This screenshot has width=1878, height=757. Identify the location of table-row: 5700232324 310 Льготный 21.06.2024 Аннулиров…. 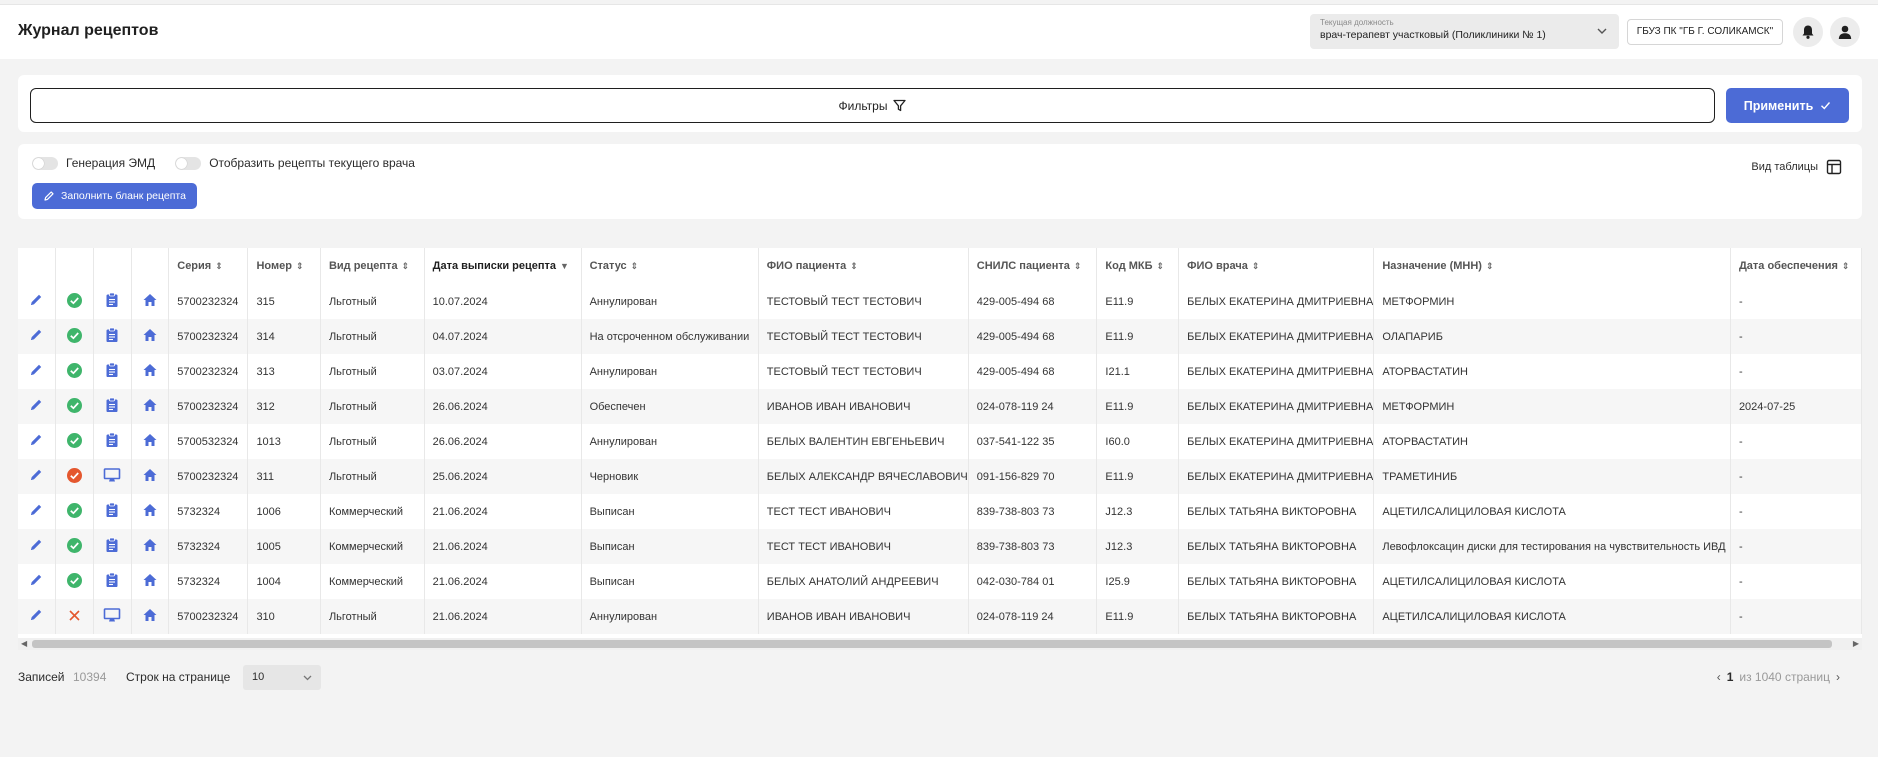
(940, 616).